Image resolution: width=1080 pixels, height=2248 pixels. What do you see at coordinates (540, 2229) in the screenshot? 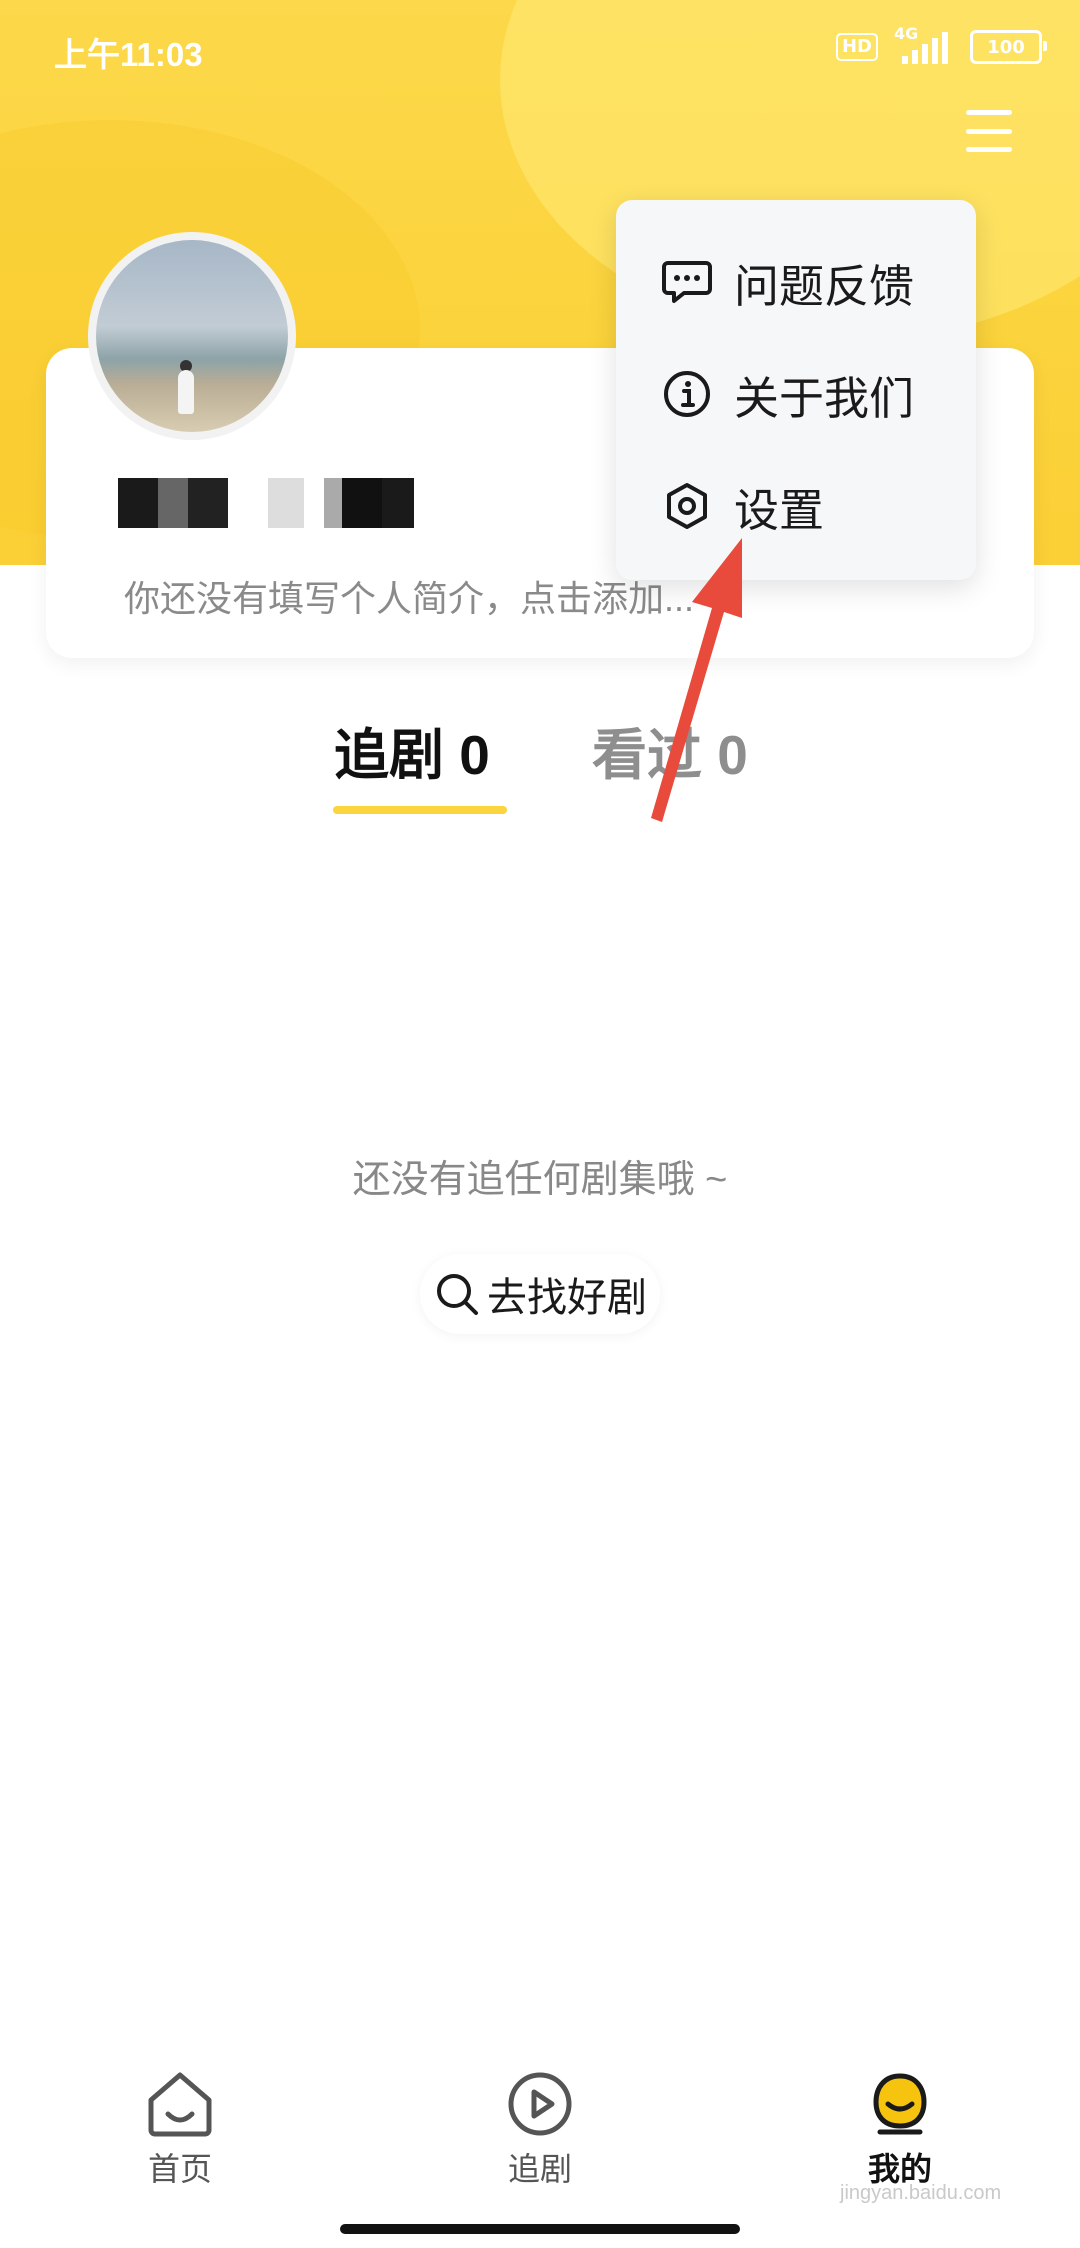
I see `home-indicator` at bounding box center [540, 2229].